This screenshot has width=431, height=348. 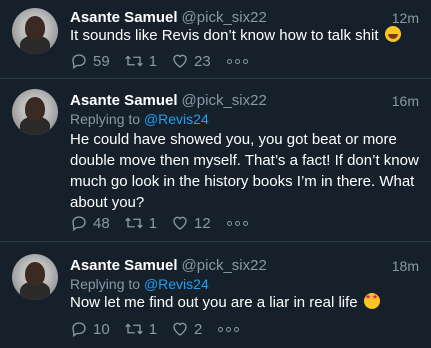 I want to click on tweet-header: Asante Samuel @pick_six22 16m, so click(x=244, y=101).